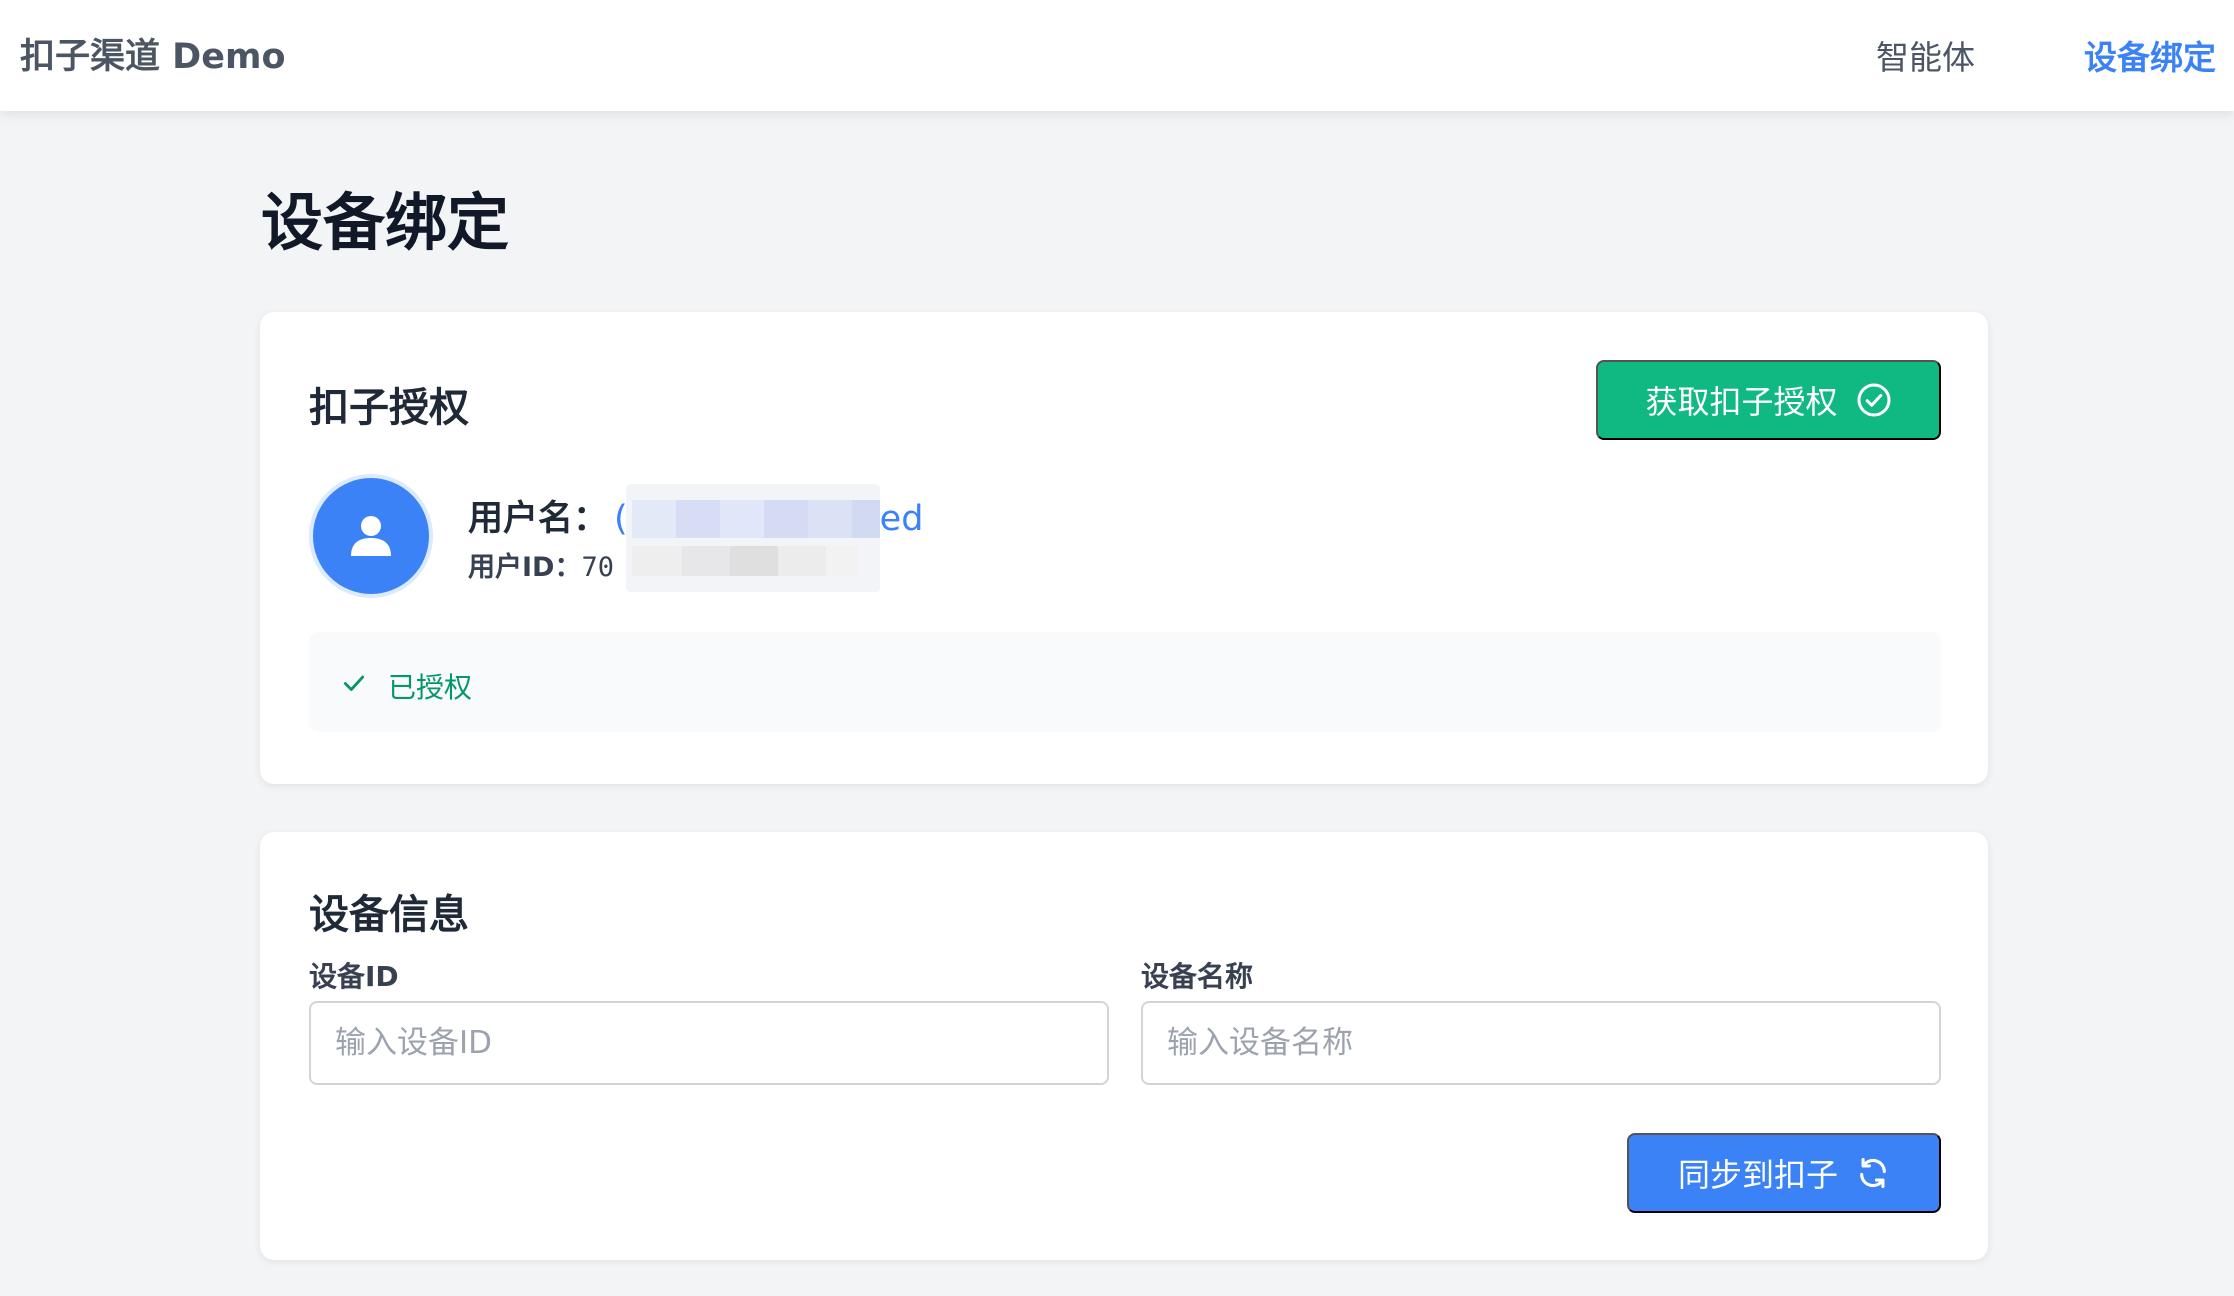 This screenshot has height=1296, width=2234. Describe the element at coordinates (525, 567) in the screenshot. I see `user-id-label: 用户ID：` at that location.